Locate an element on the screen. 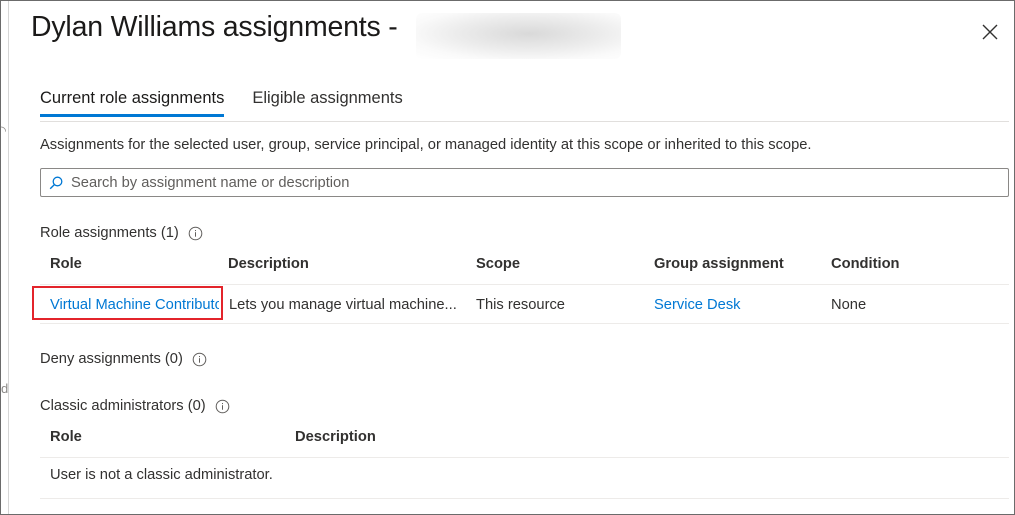  close-icon is located at coordinates (990, 32).